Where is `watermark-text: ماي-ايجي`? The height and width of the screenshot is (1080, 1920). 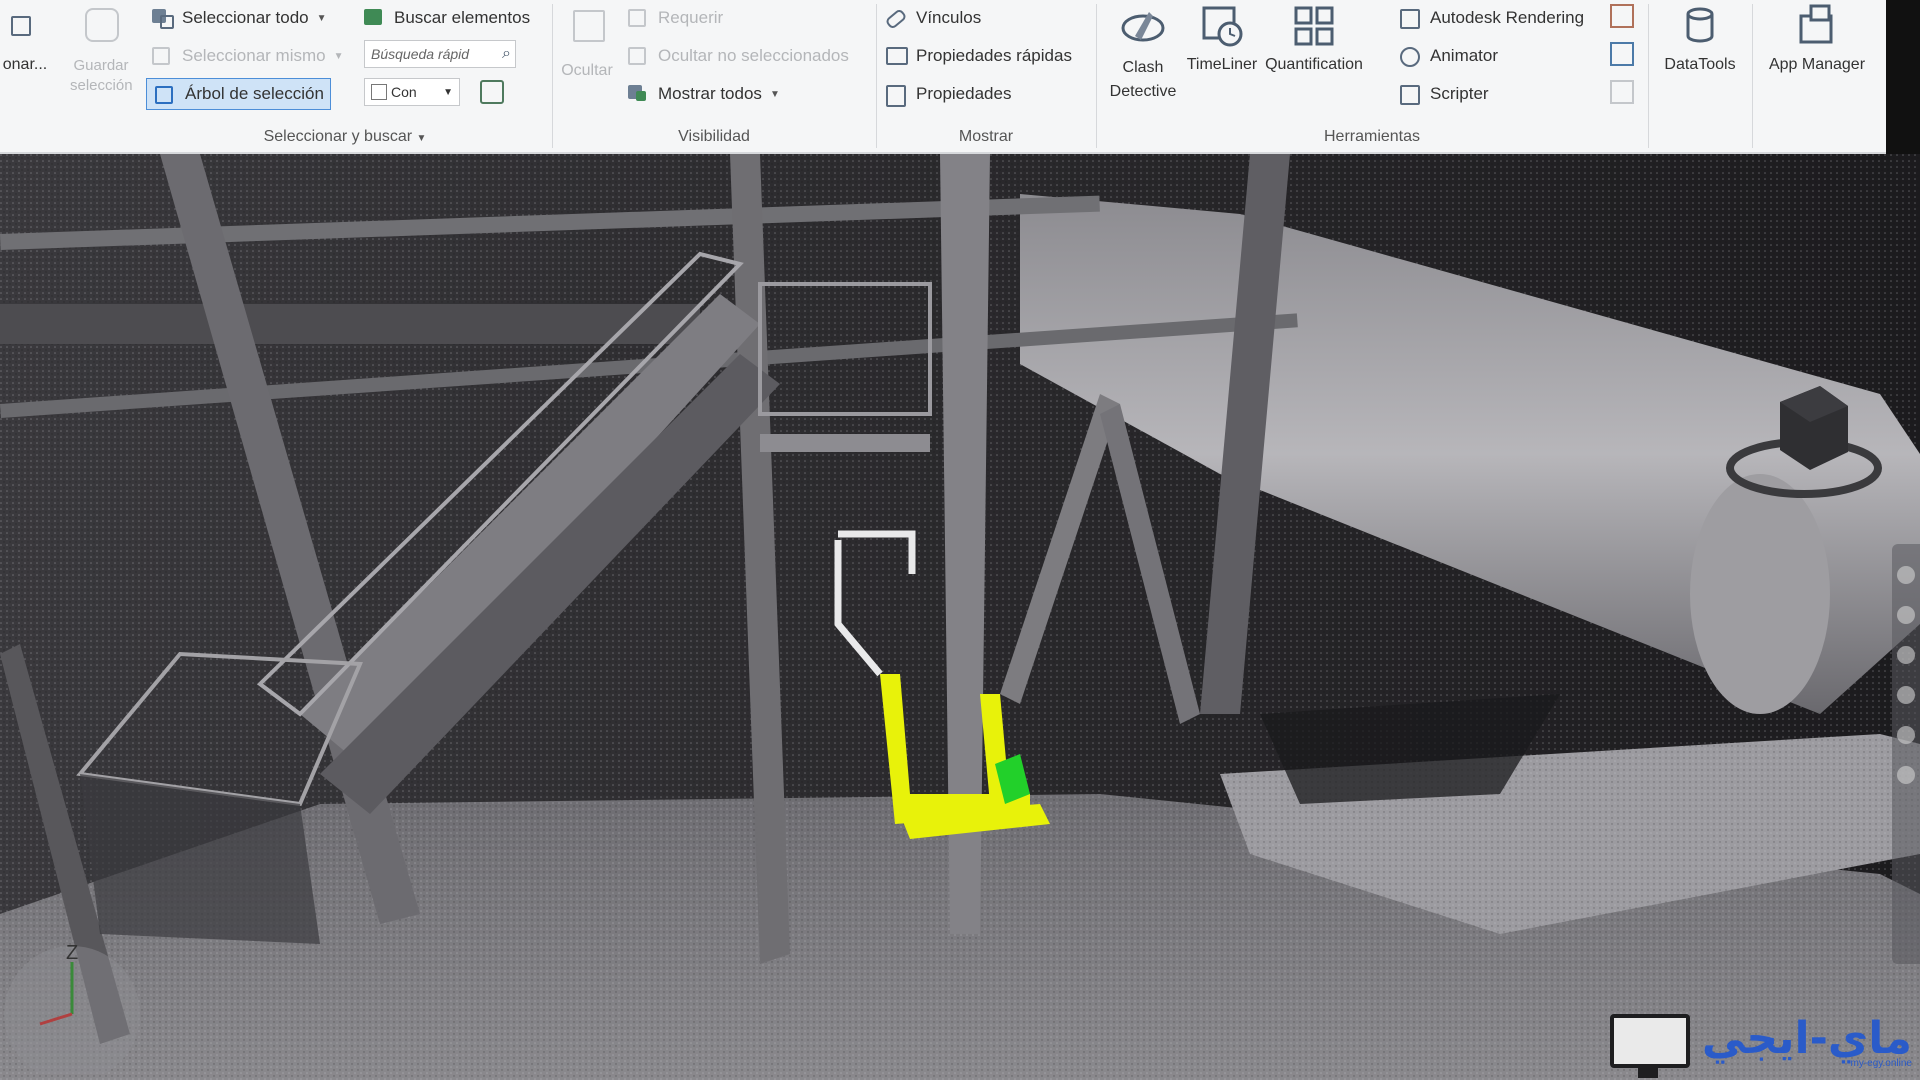 watermark-text: ماي-ايجي is located at coordinates (1806, 1038).